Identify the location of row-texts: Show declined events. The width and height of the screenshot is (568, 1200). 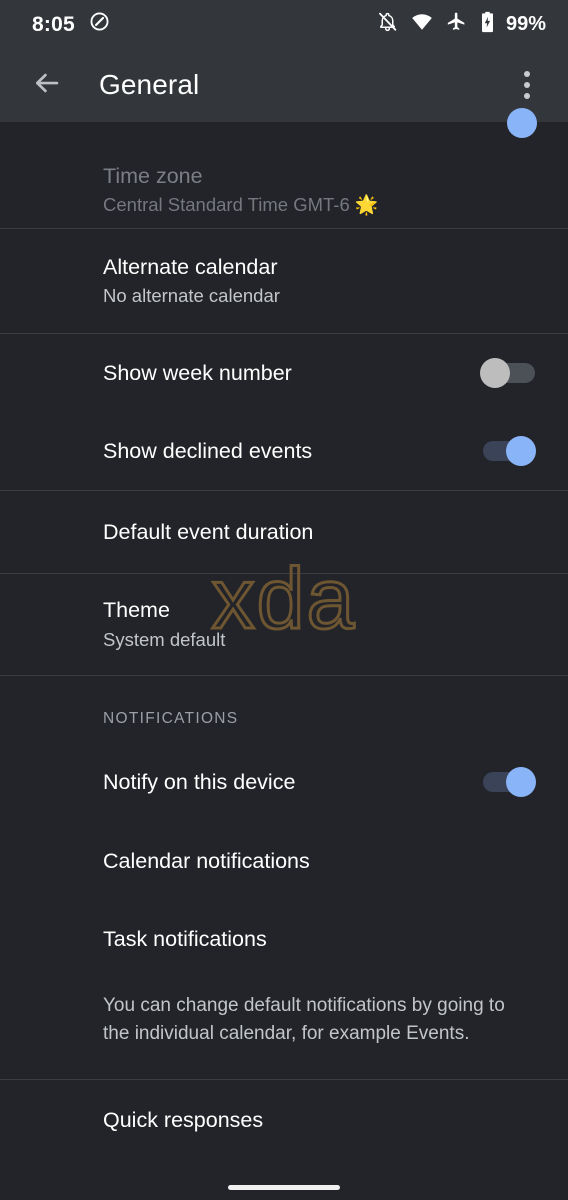
(284, 451).